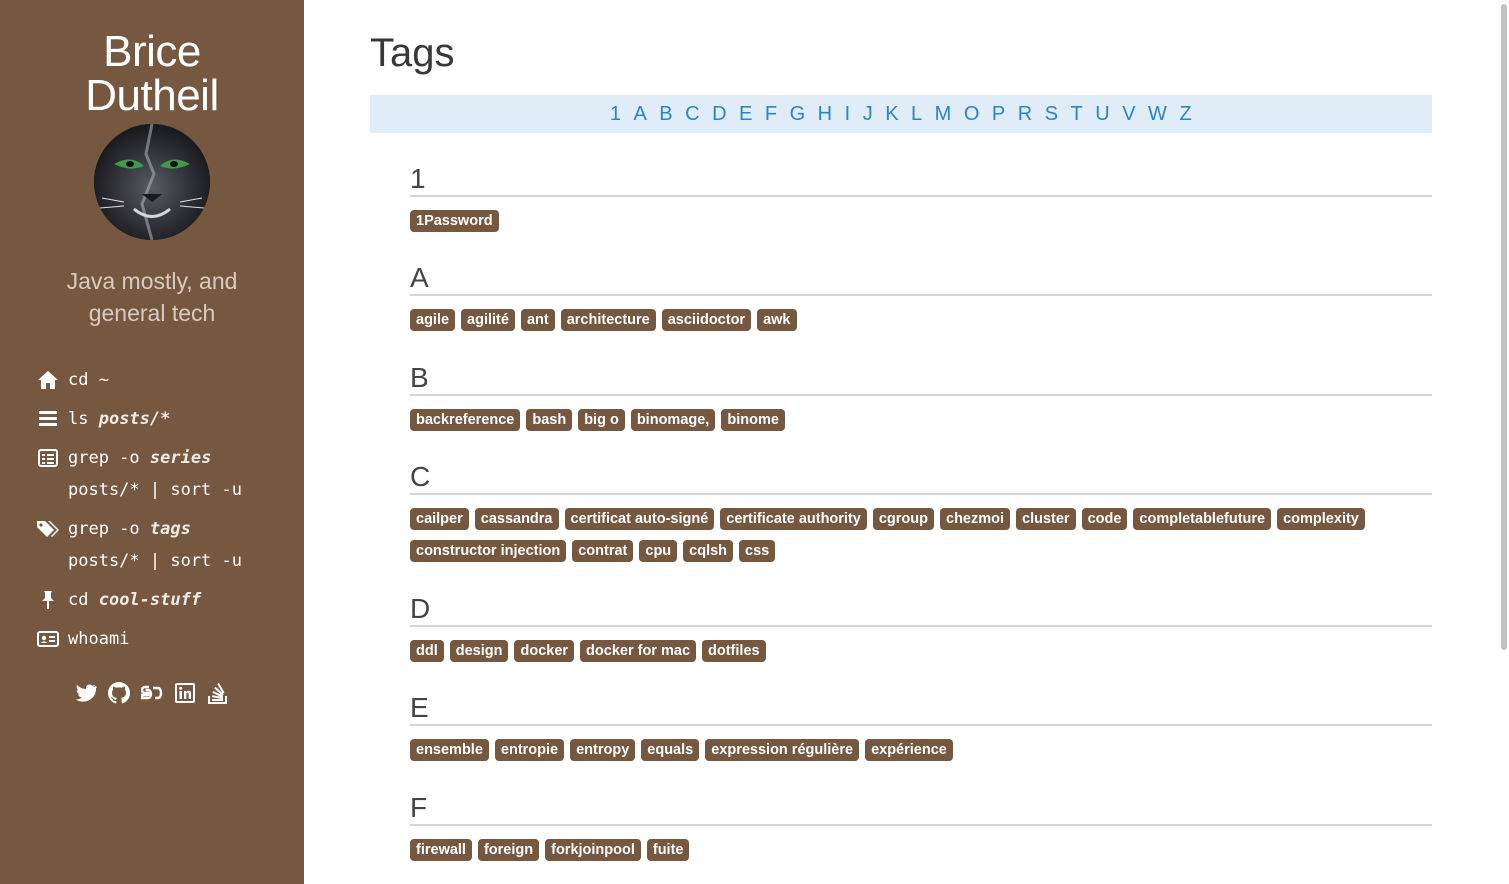 This screenshot has height=884, width=1509. What do you see at coordinates (719, 114) in the screenshot?
I see `alphabet-link: D` at bounding box center [719, 114].